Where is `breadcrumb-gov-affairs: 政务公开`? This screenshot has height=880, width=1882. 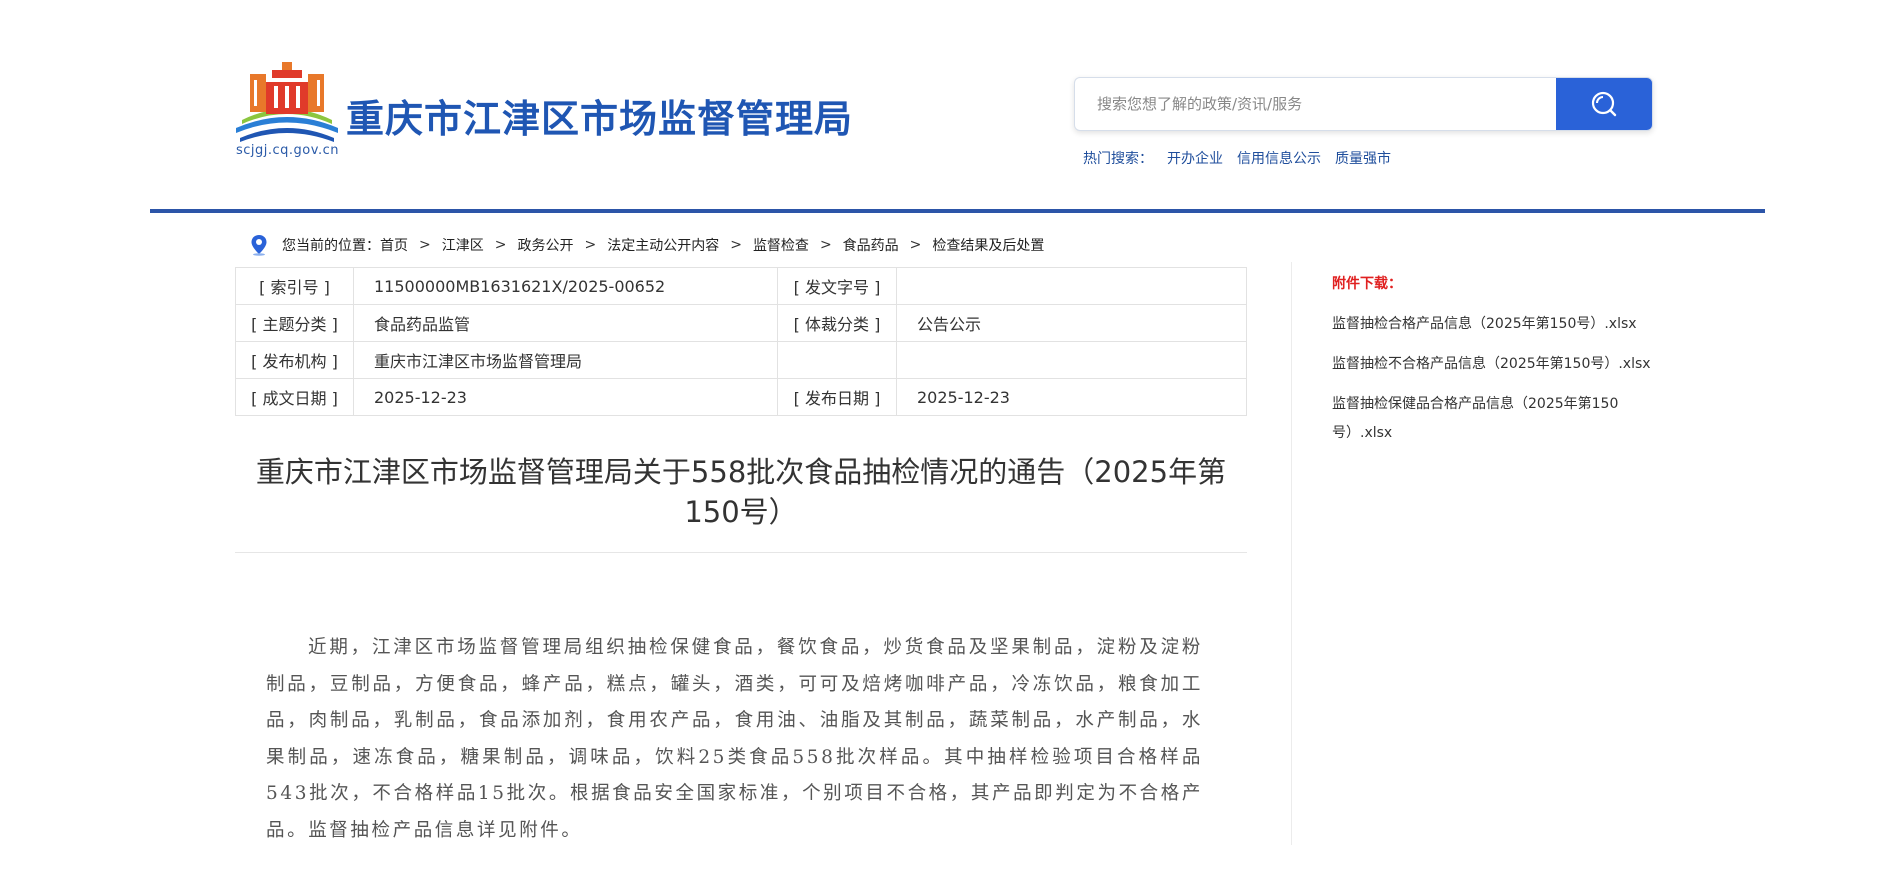
breadcrumb-gov-affairs: 政务公开 is located at coordinates (545, 245).